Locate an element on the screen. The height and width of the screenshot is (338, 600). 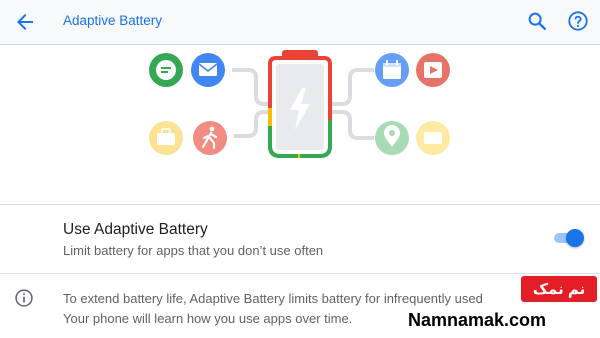
watermark-badge: نم نمک is located at coordinates (559, 289).